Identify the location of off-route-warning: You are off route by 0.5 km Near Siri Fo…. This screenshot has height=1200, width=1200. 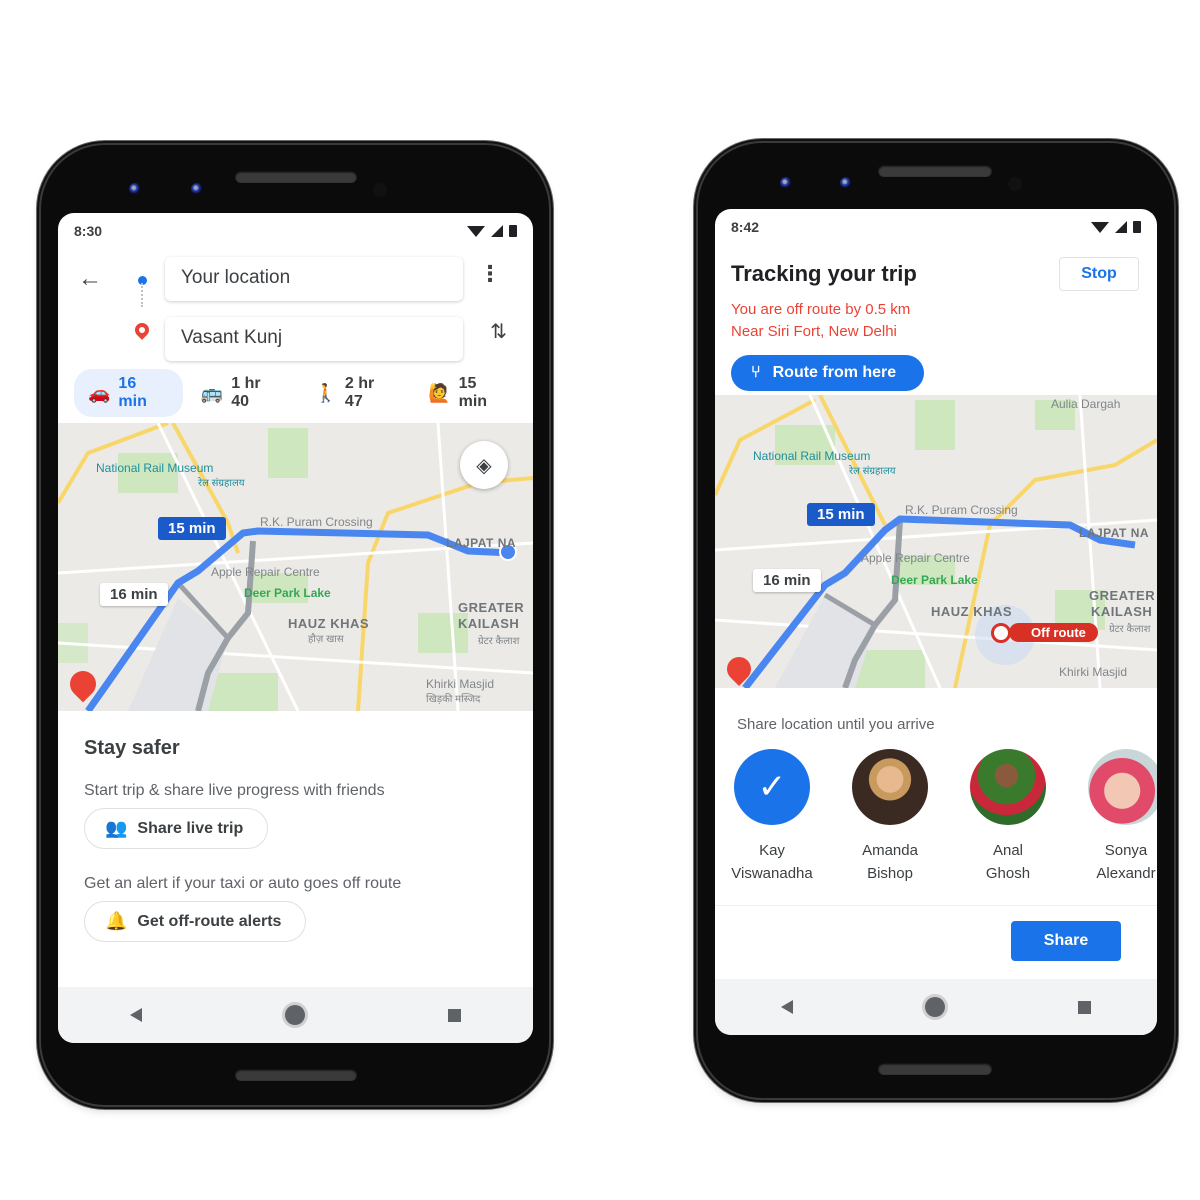
(936, 321).